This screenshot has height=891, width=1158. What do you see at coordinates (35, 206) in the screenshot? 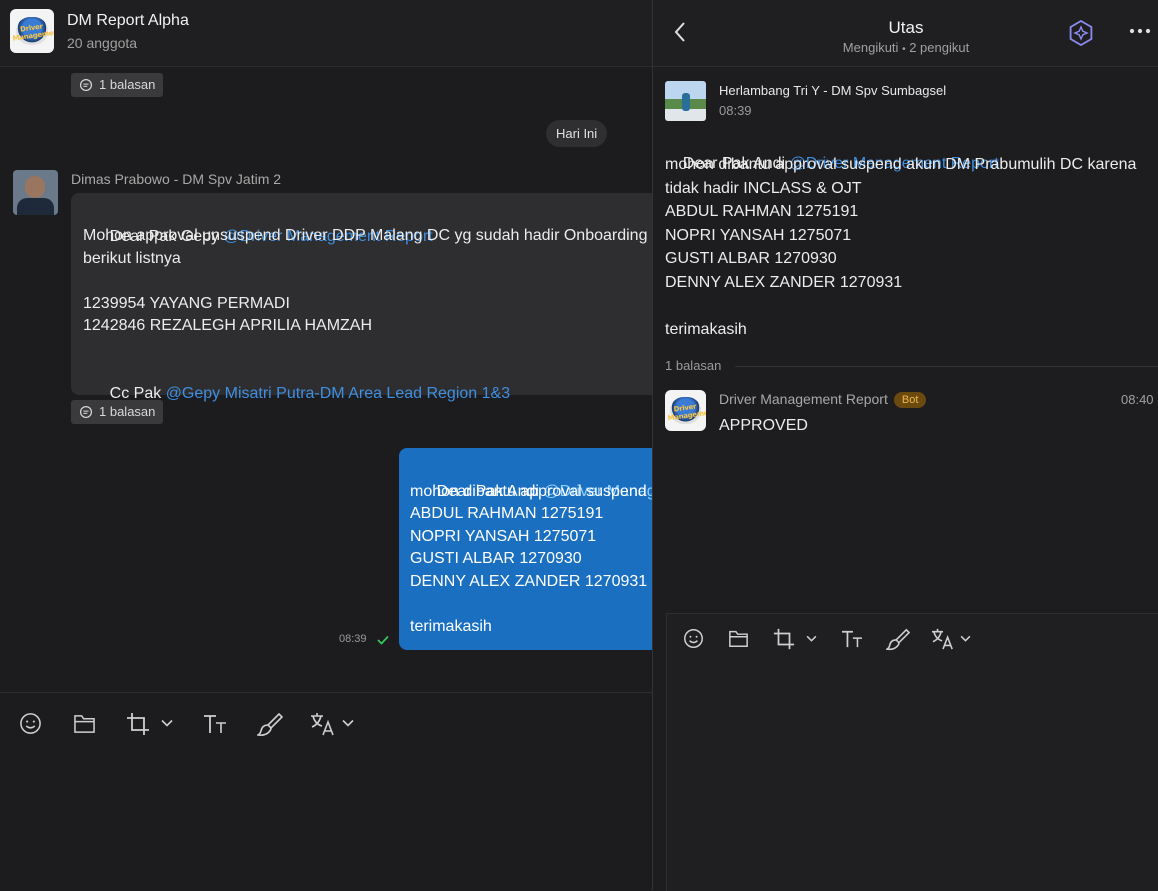
I see `avatar-shirt` at bounding box center [35, 206].